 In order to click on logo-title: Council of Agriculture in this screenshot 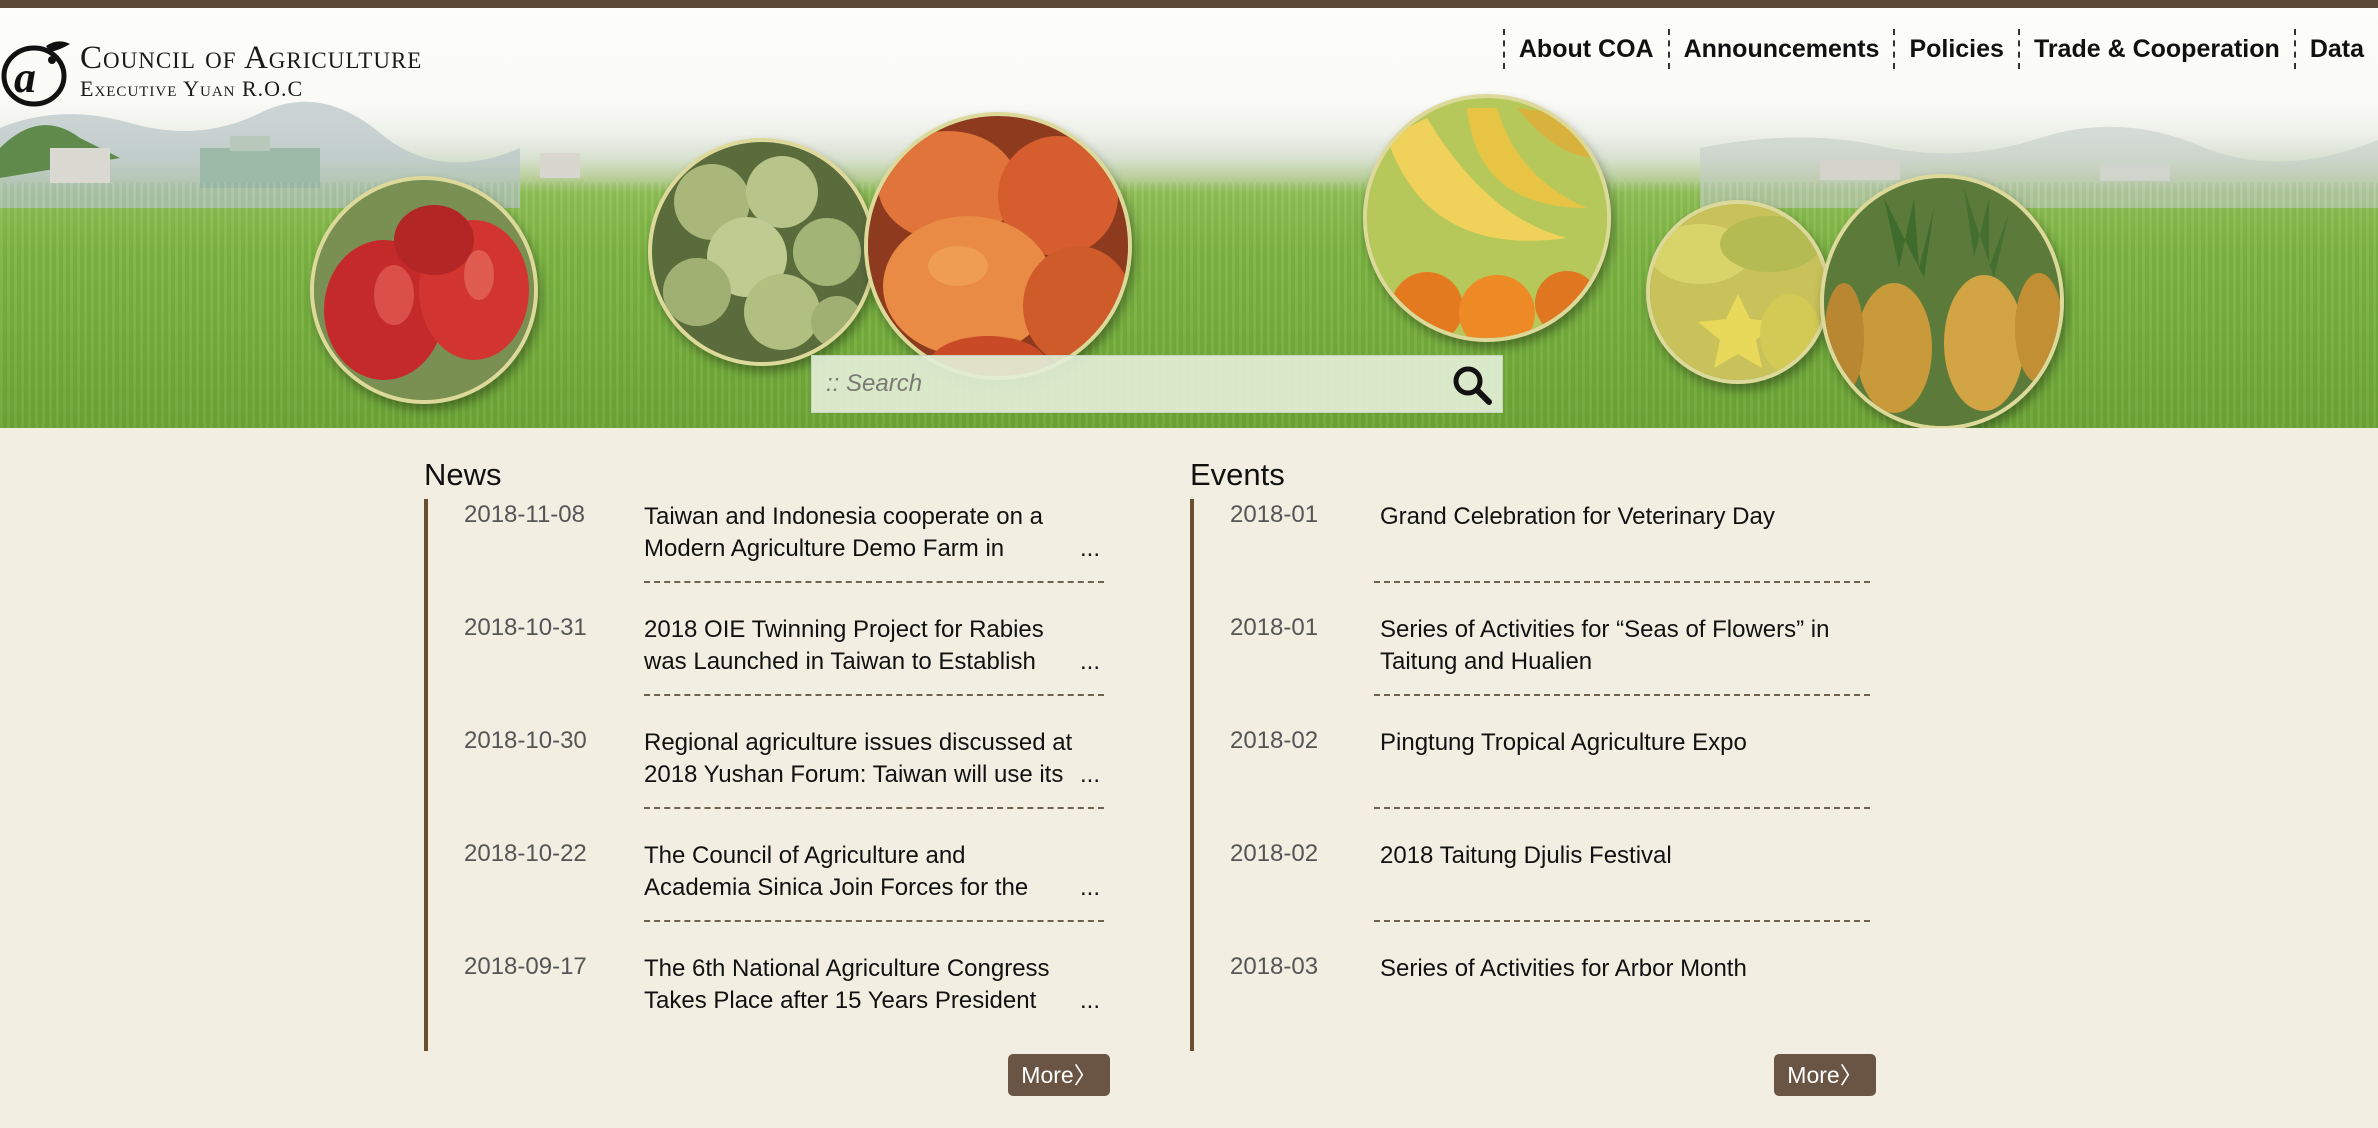, I will do `click(251, 58)`.